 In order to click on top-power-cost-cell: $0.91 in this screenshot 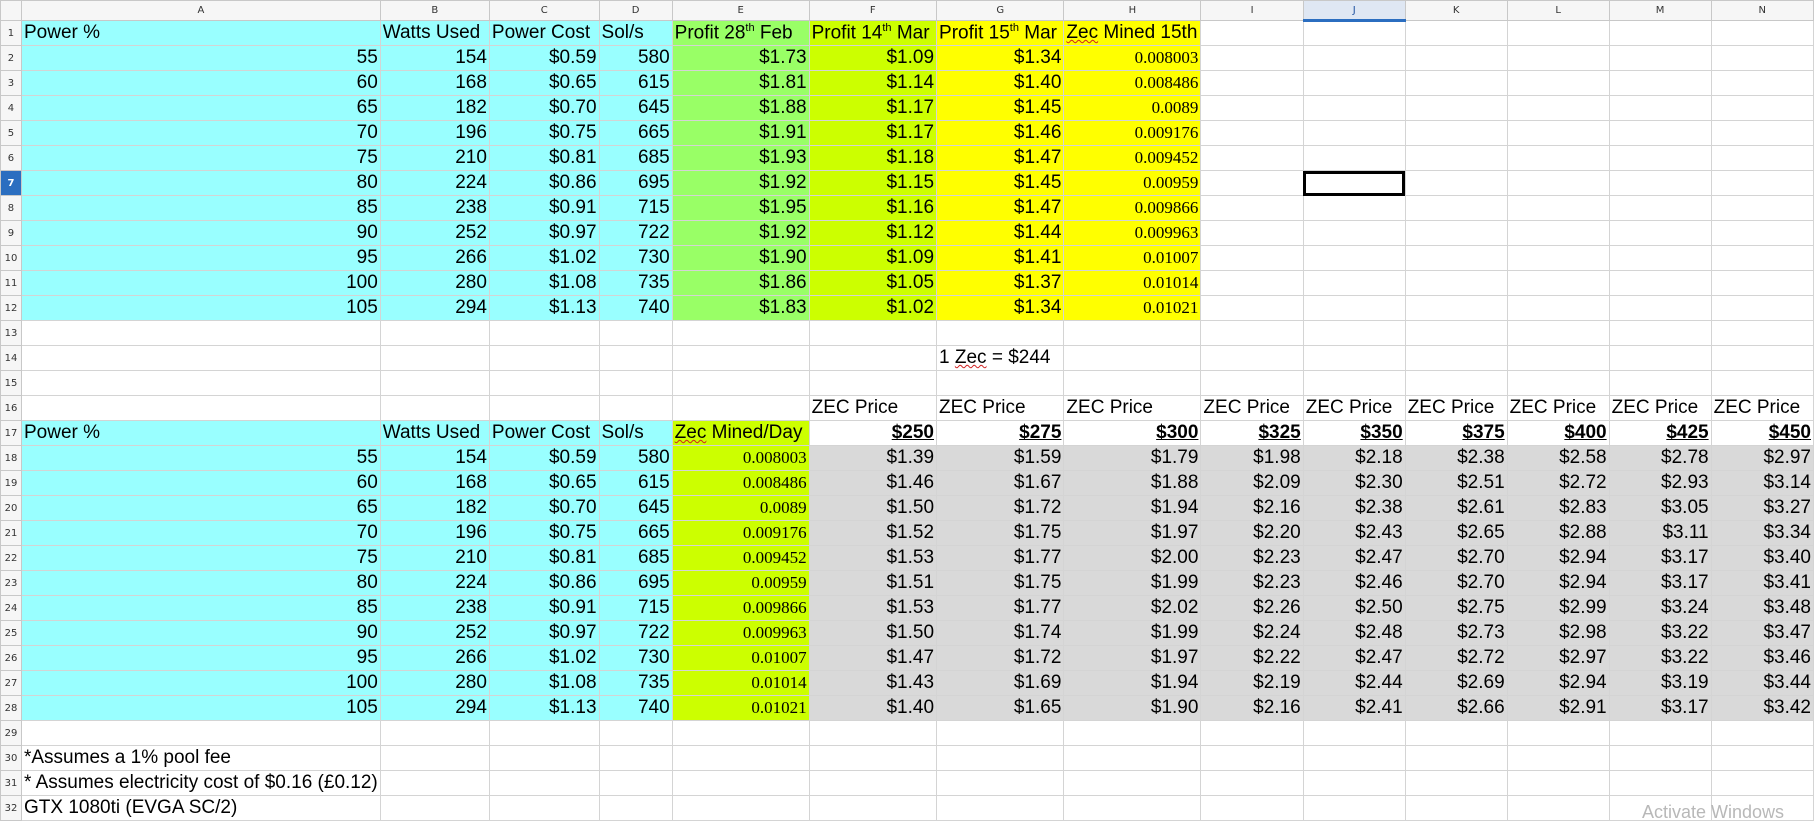, I will do `click(544, 208)`.